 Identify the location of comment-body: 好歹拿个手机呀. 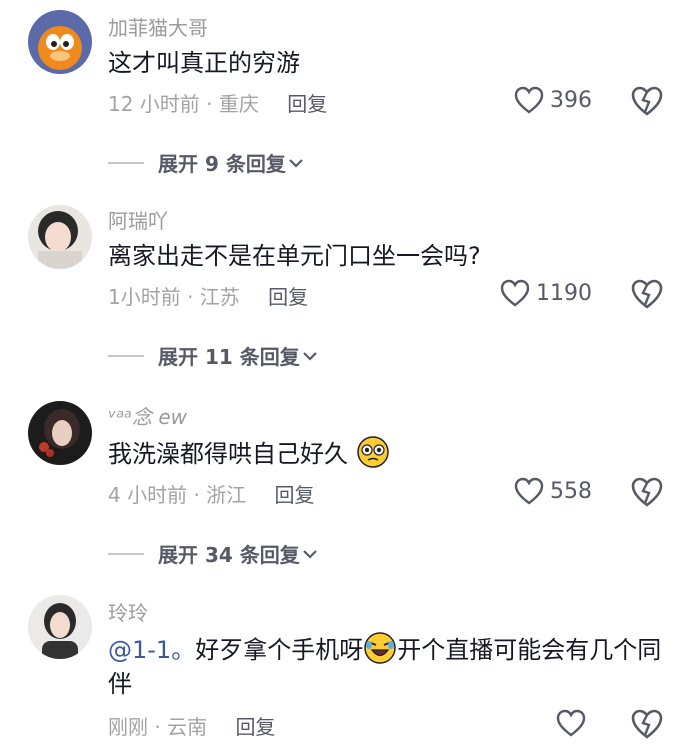
(279, 650).